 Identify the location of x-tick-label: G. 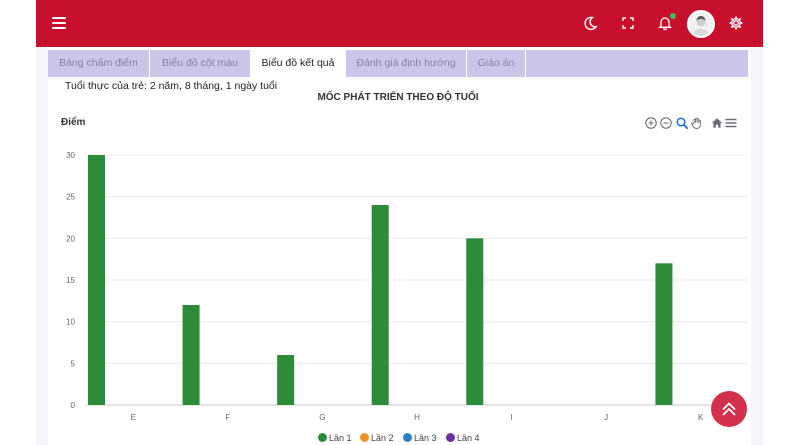
(322, 417).